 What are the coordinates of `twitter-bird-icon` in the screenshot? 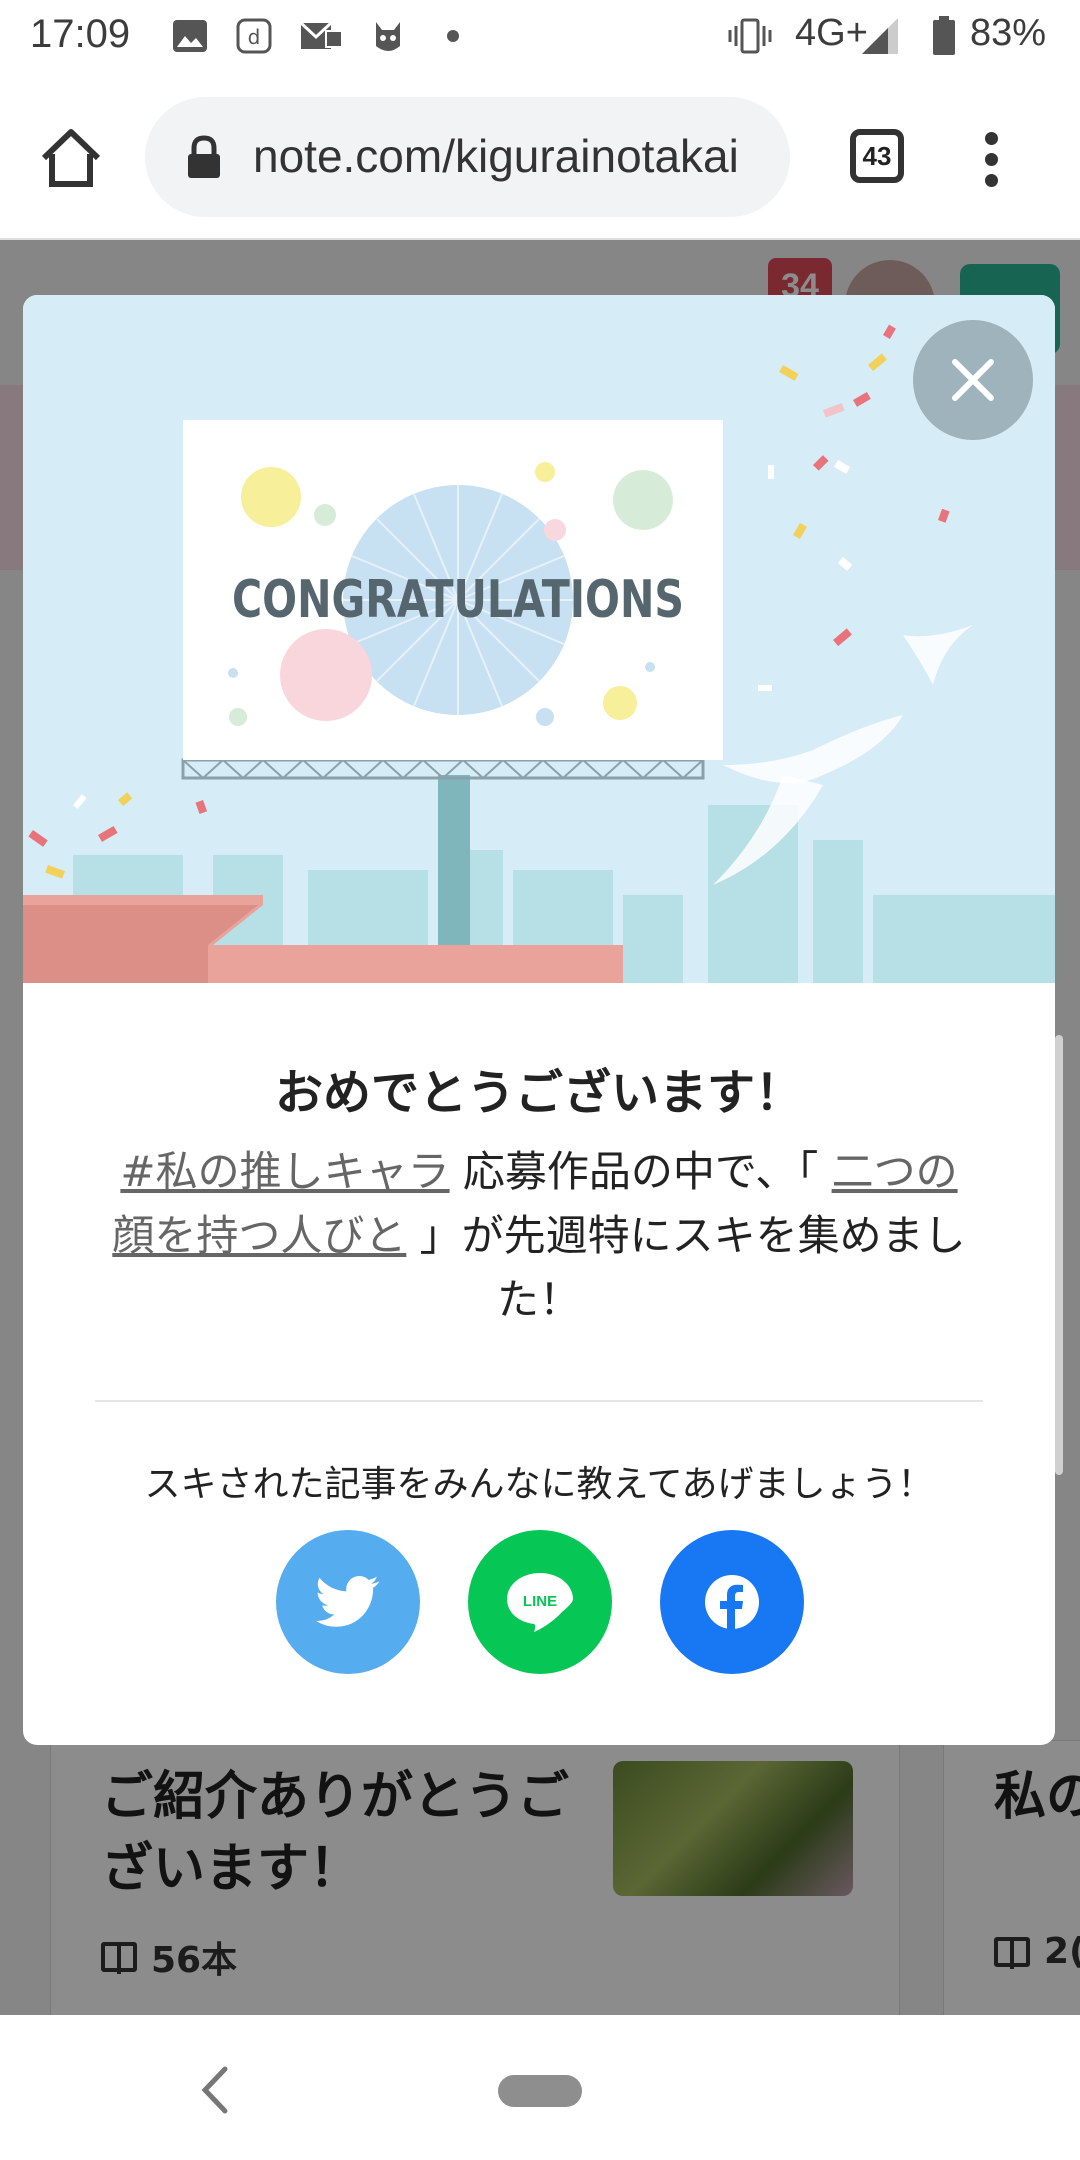 It's located at (348, 1601).